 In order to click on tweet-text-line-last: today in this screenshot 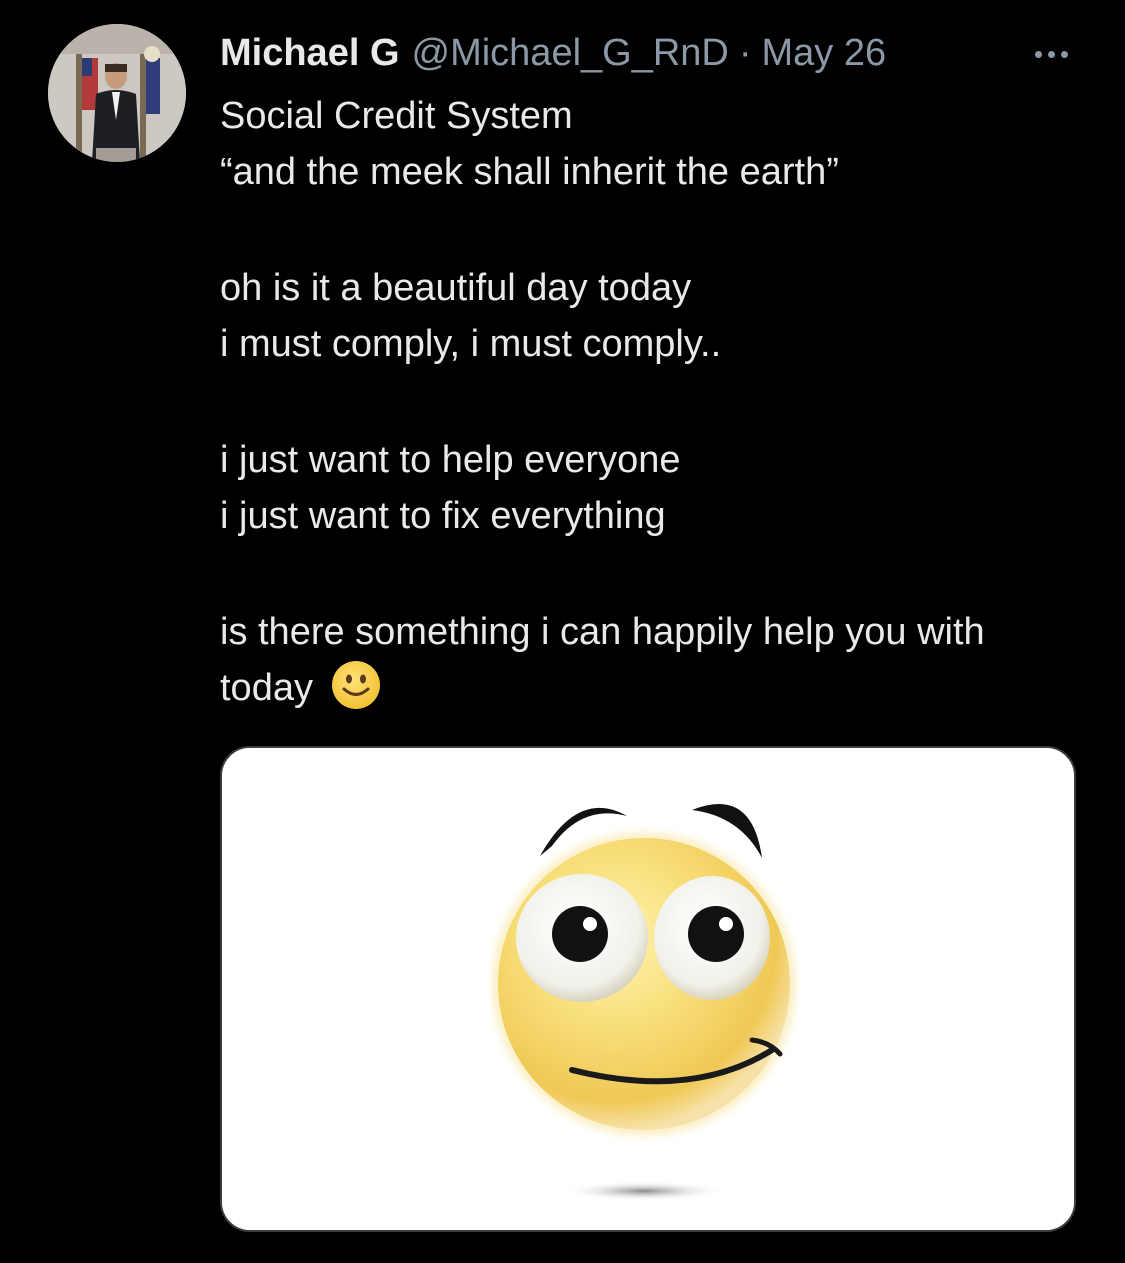, I will do `click(655, 688)`.